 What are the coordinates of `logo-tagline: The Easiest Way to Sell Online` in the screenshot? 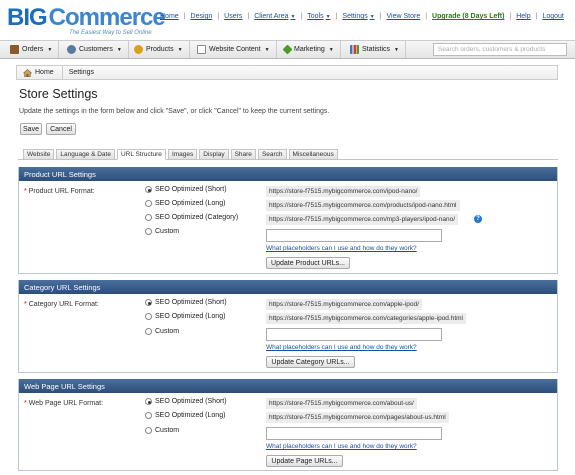 It's located at (110, 33).